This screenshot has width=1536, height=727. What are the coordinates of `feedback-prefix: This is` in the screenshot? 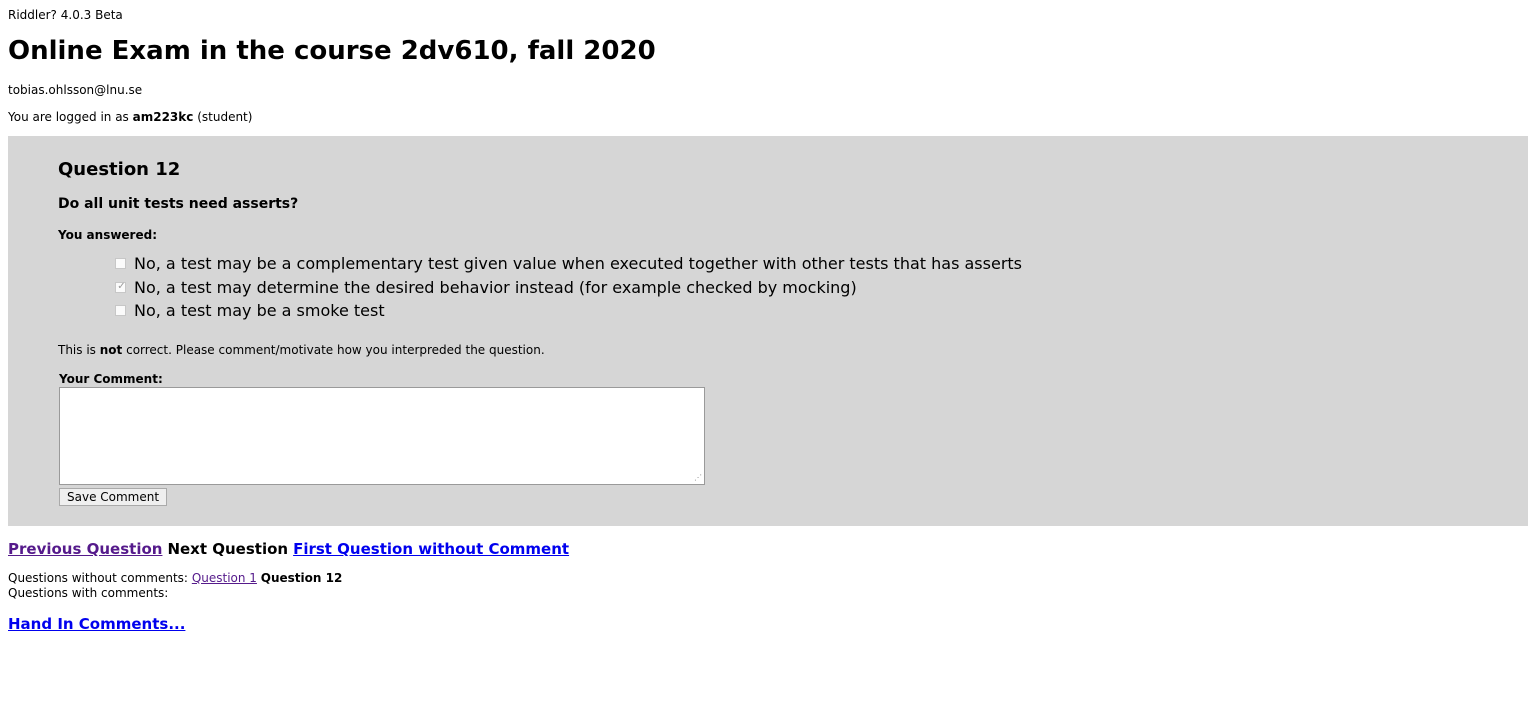 It's located at (79, 350).